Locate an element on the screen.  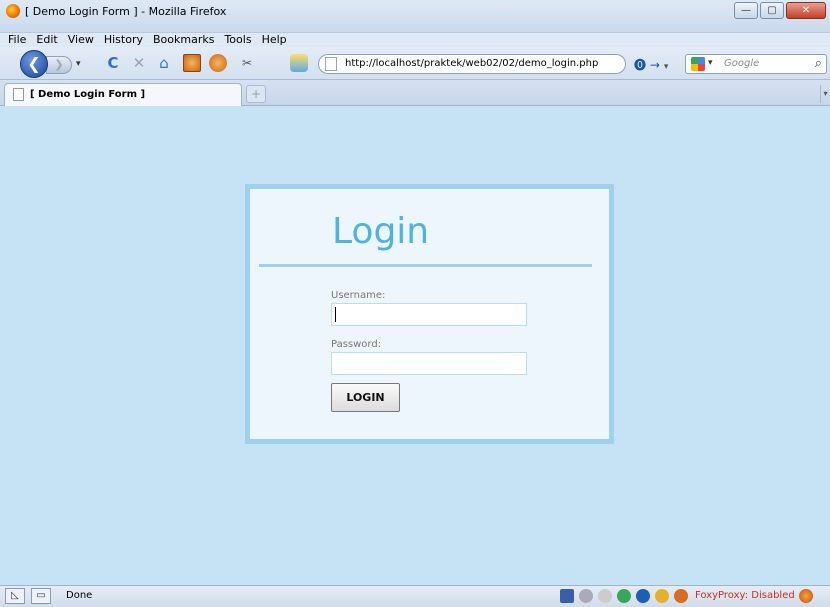
search-bar: ▾ Google ⌕ is located at coordinates (756, 64).